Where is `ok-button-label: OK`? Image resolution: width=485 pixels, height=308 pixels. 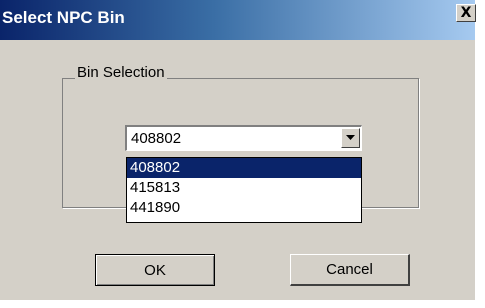 ok-button-label: OK is located at coordinates (155, 270).